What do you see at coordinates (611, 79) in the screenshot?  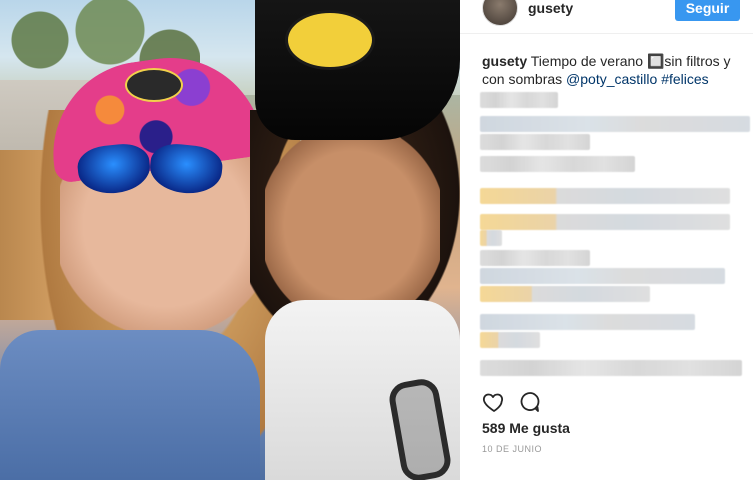 I see `caption-mention-link: @poty_castillo` at bounding box center [611, 79].